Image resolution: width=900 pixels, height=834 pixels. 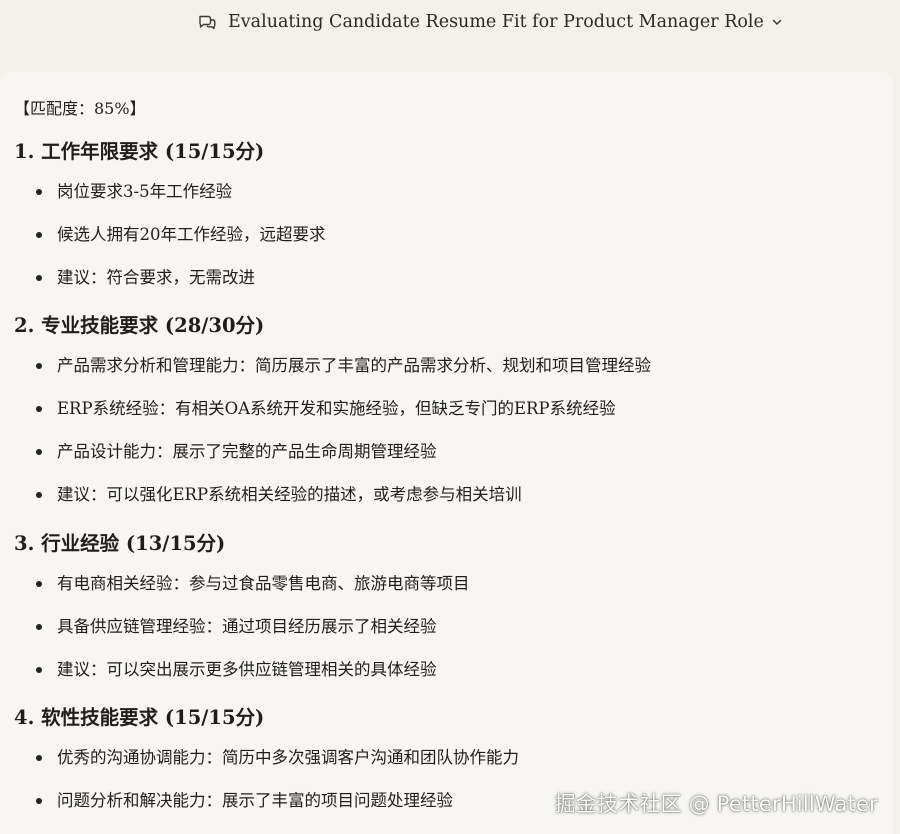 I want to click on match-score: 【匹配度：85%】, so click(x=80, y=108).